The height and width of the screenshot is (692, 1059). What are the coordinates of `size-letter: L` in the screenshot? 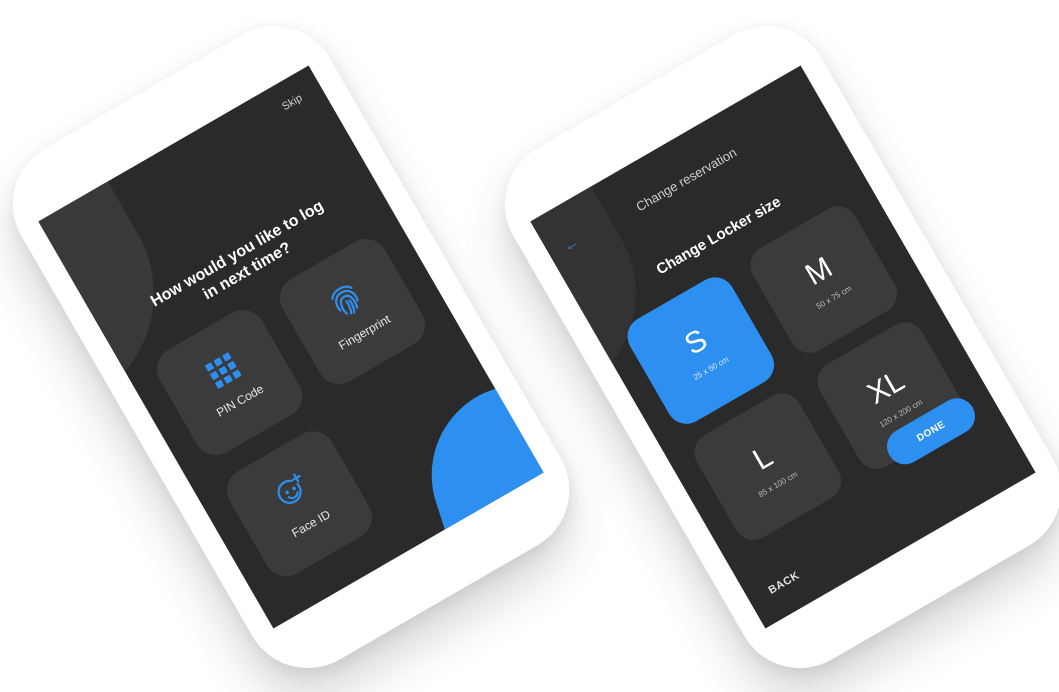 It's located at (763, 458).